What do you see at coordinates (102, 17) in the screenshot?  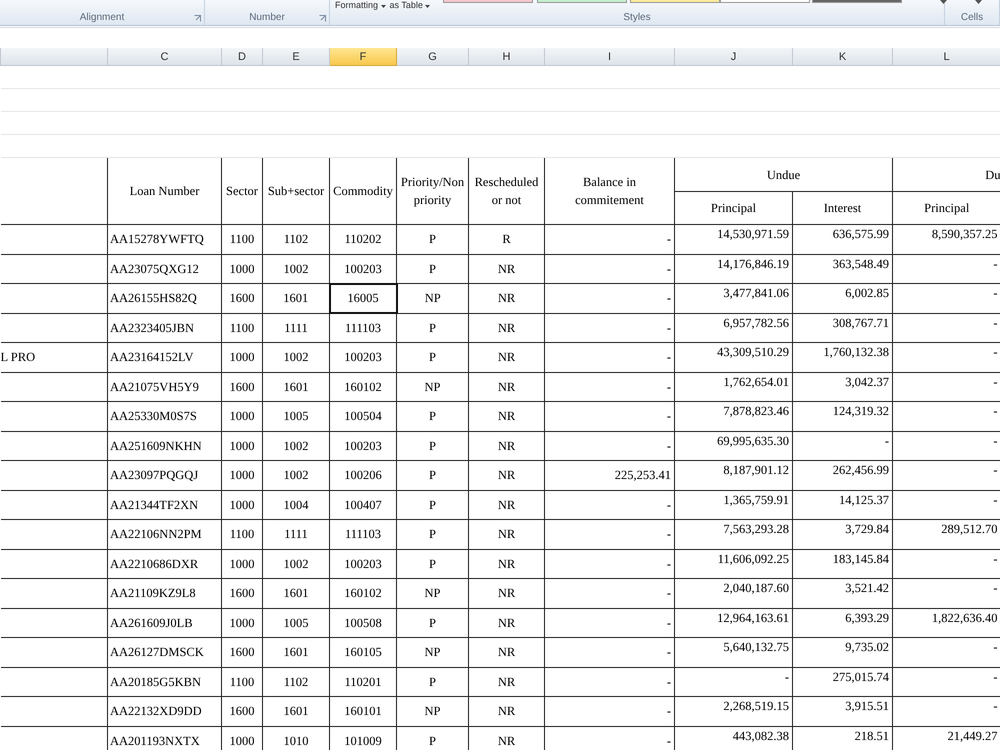 I see `ribbon-group-label: Alignment` at bounding box center [102, 17].